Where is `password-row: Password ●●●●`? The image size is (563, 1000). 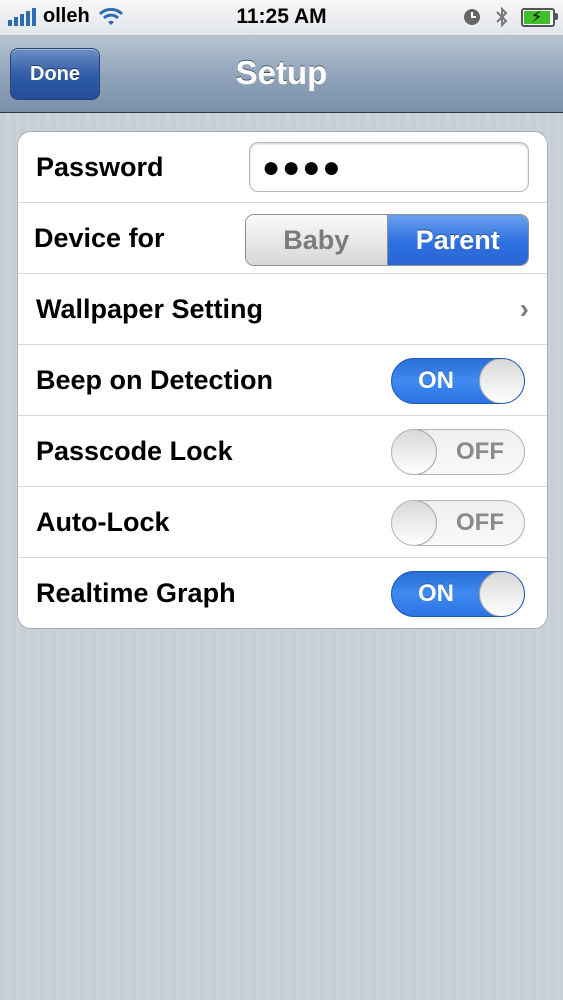 password-row: Password ●●●● is located at coordinates (282, 167).